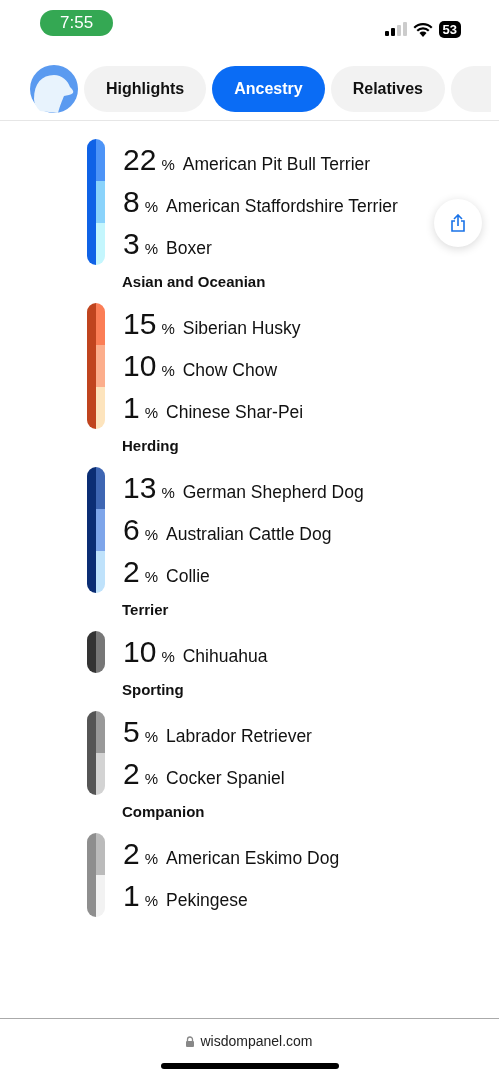 This screenshot has height=1080, width=499. I want to click on status-time: 7:55, so click(77, 23).